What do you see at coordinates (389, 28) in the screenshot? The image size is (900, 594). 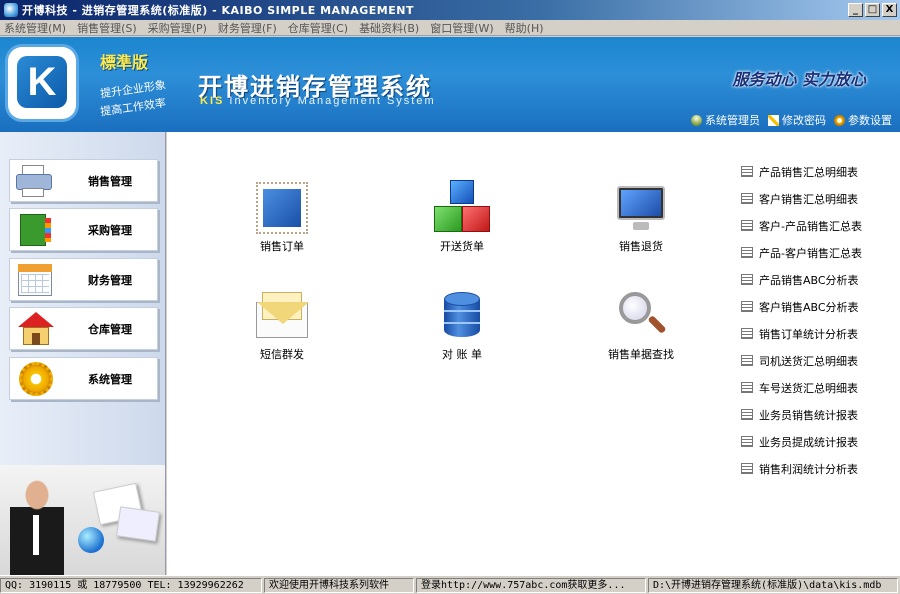 I see `menu-basic-data: 基础资料(B)` at bounding box center [389, 28].